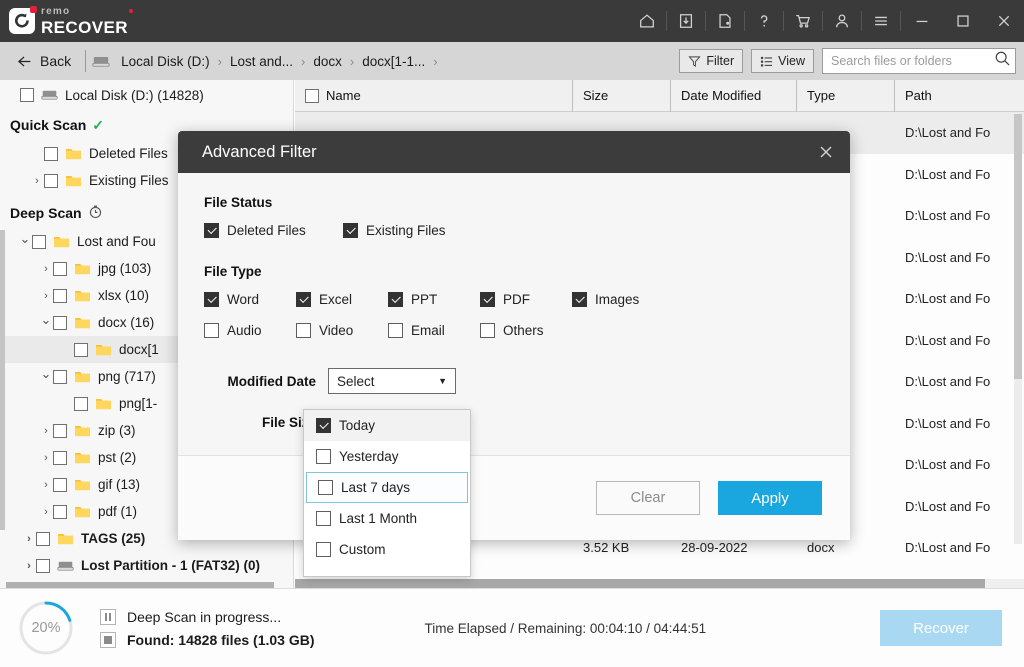 This screenshot has width=1024, height=667. I want to click on back-button: Back, so click(43, 61).